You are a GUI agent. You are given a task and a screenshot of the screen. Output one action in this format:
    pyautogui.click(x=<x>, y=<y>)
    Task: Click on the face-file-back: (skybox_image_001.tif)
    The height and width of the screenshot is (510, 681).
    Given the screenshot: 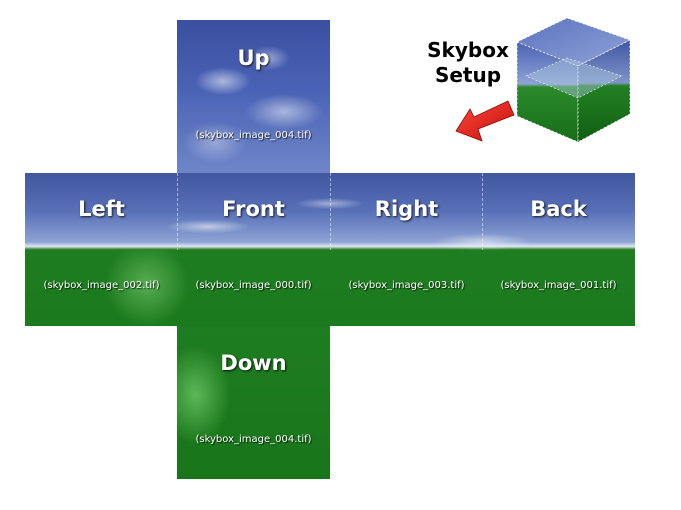 What is the action you would take?
    pyautogui.click(x=558, y=285)
    